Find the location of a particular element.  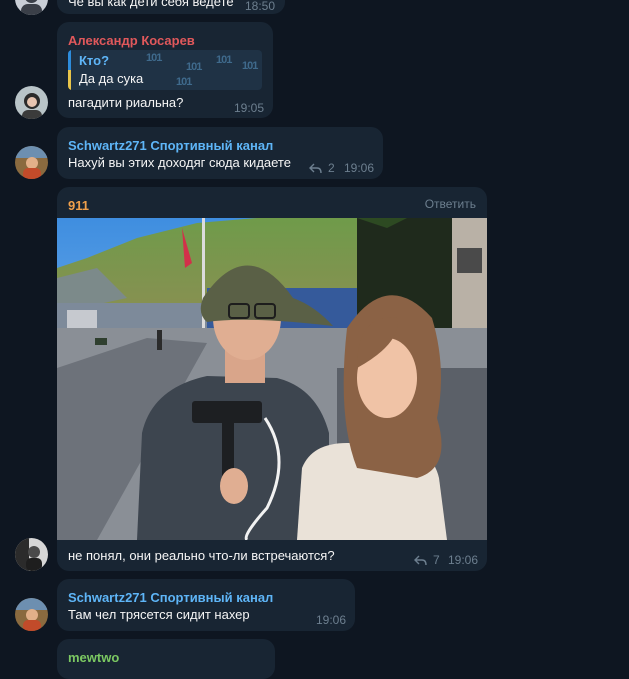

sender-name: 911 is located at coordinates (78, 205).